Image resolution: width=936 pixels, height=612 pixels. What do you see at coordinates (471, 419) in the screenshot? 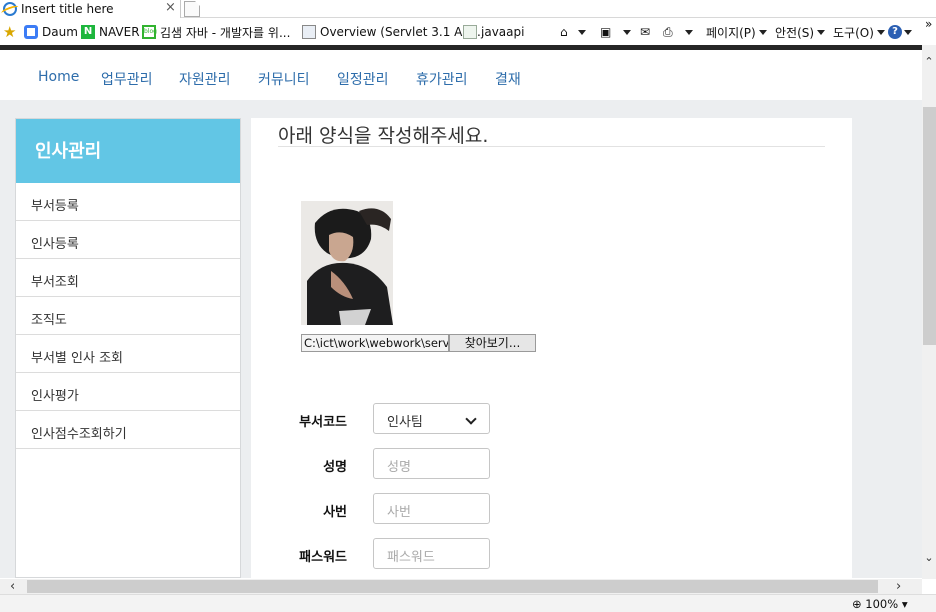
I see `chevron-down-icon` at bounding box center [471, 419].